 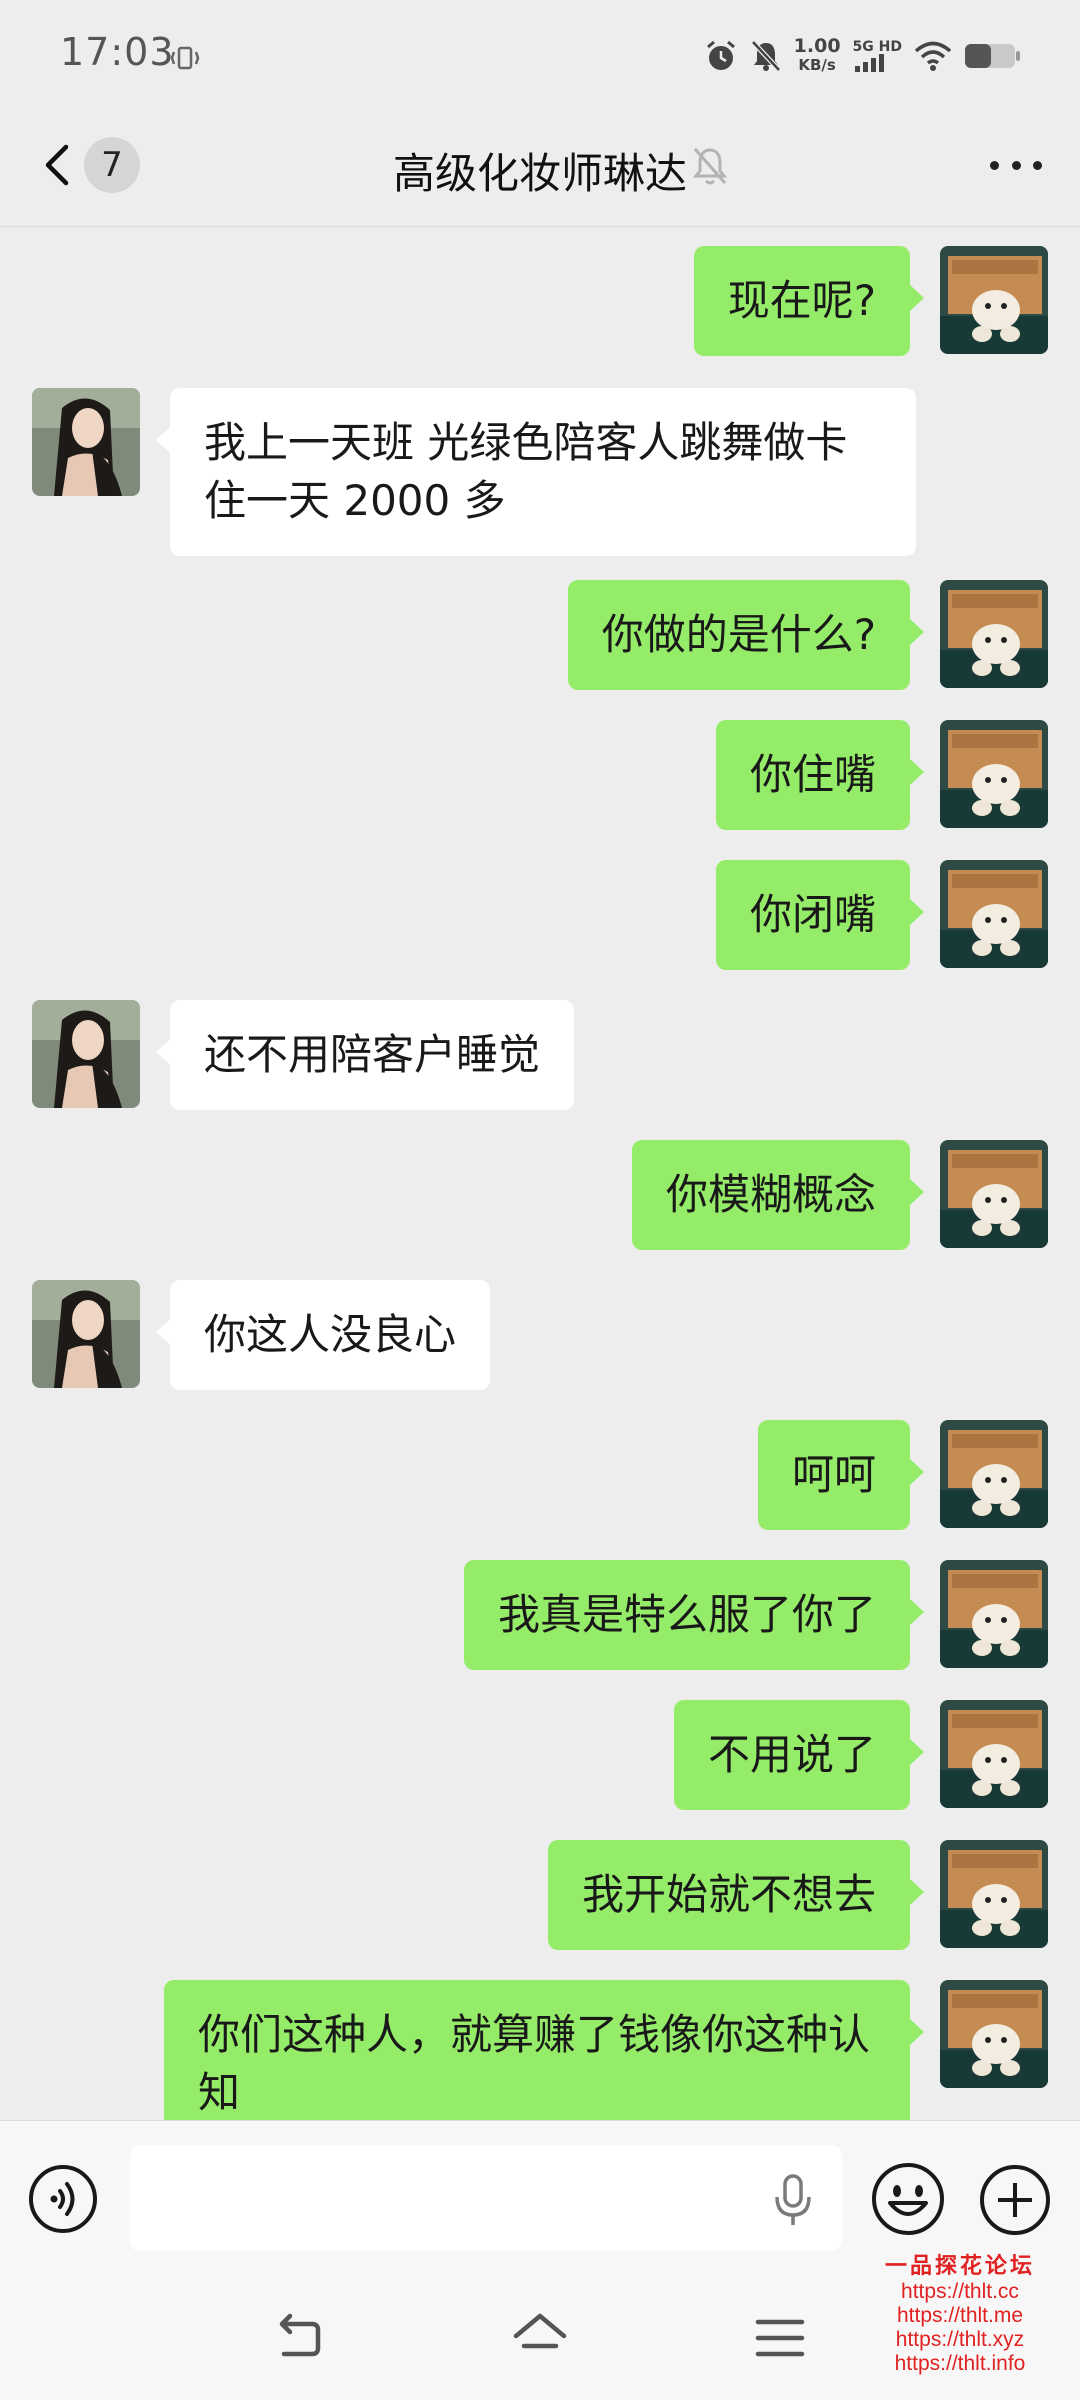 What do you see at coordinates (540, 635) in the screenshot?
I see `message-row-sent: 你做的是什么?` at bounding box center [540, 635].